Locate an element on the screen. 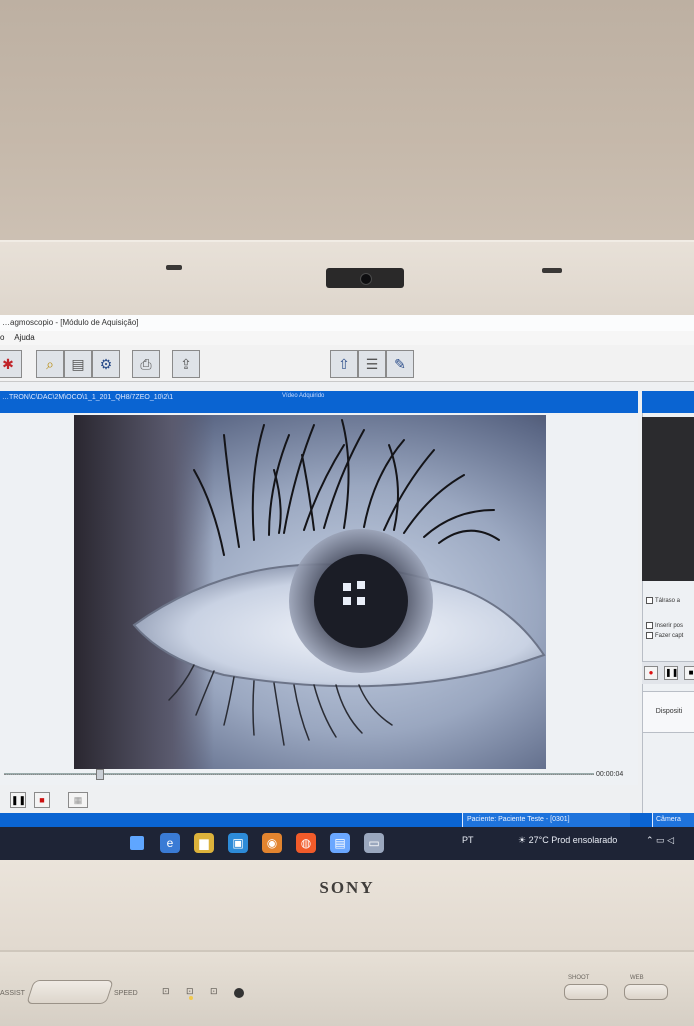 The height and width of the screenshot is (1026, 694). taskbar-explorer: ▆ is located at coordinates (204, 843).